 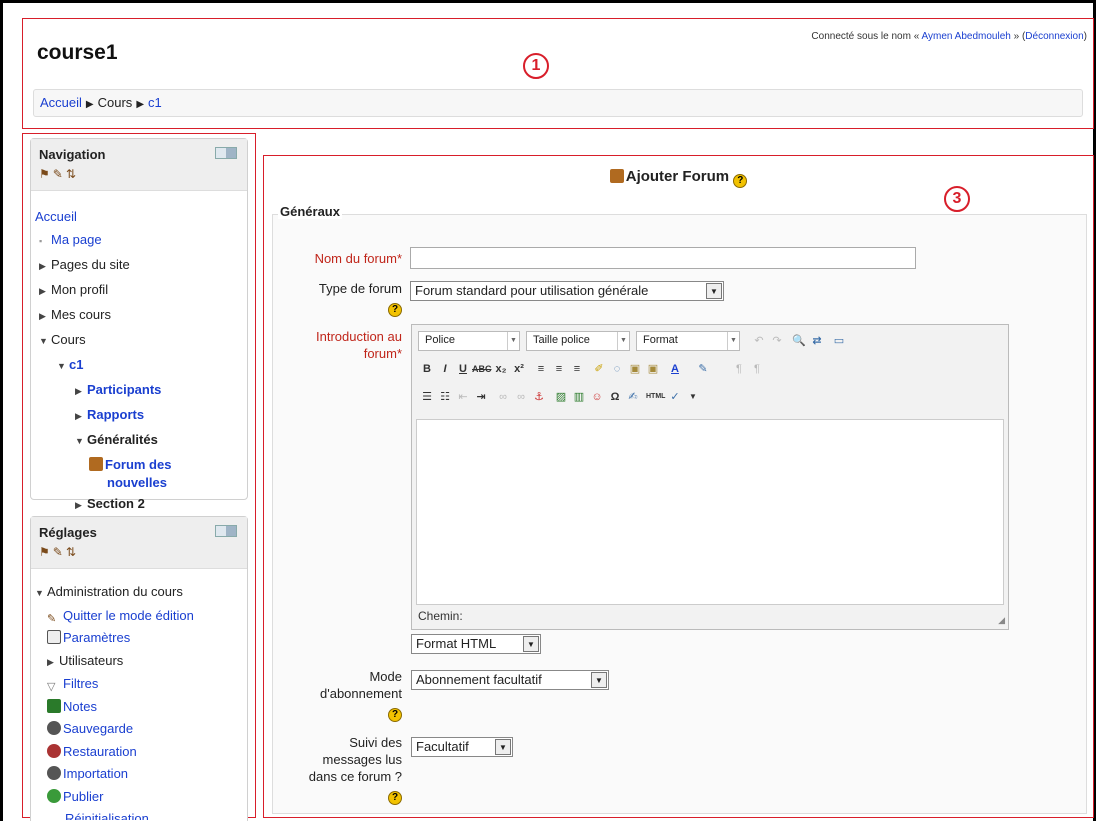 I want to click on settings-quitter: Quitter le mode édition, so click(x=128, y=615).